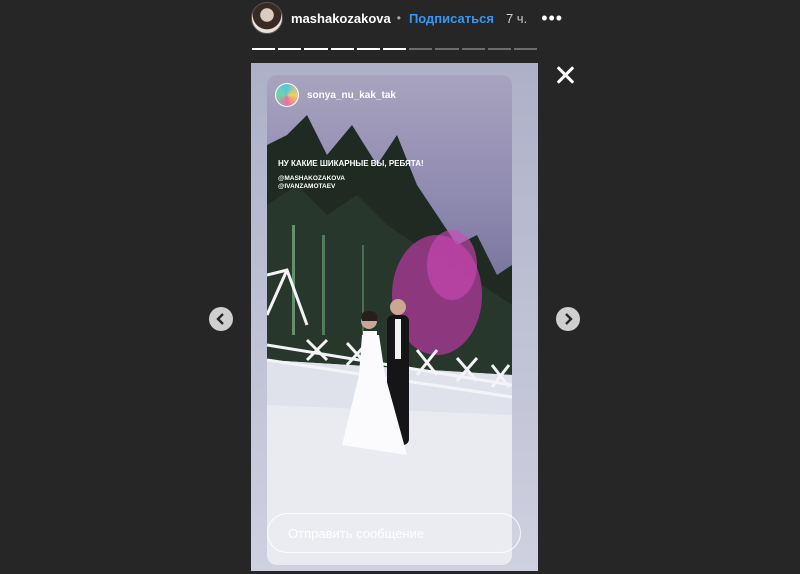 The height and width of the screenshot is (574, 800). I want to click on more-options-icon: •••, so click(552, 18).